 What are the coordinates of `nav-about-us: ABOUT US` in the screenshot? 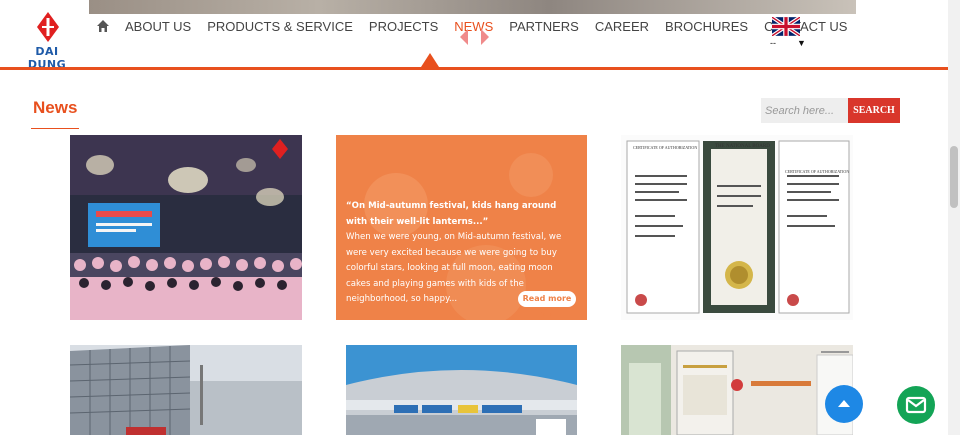 It's located at (158, 26).